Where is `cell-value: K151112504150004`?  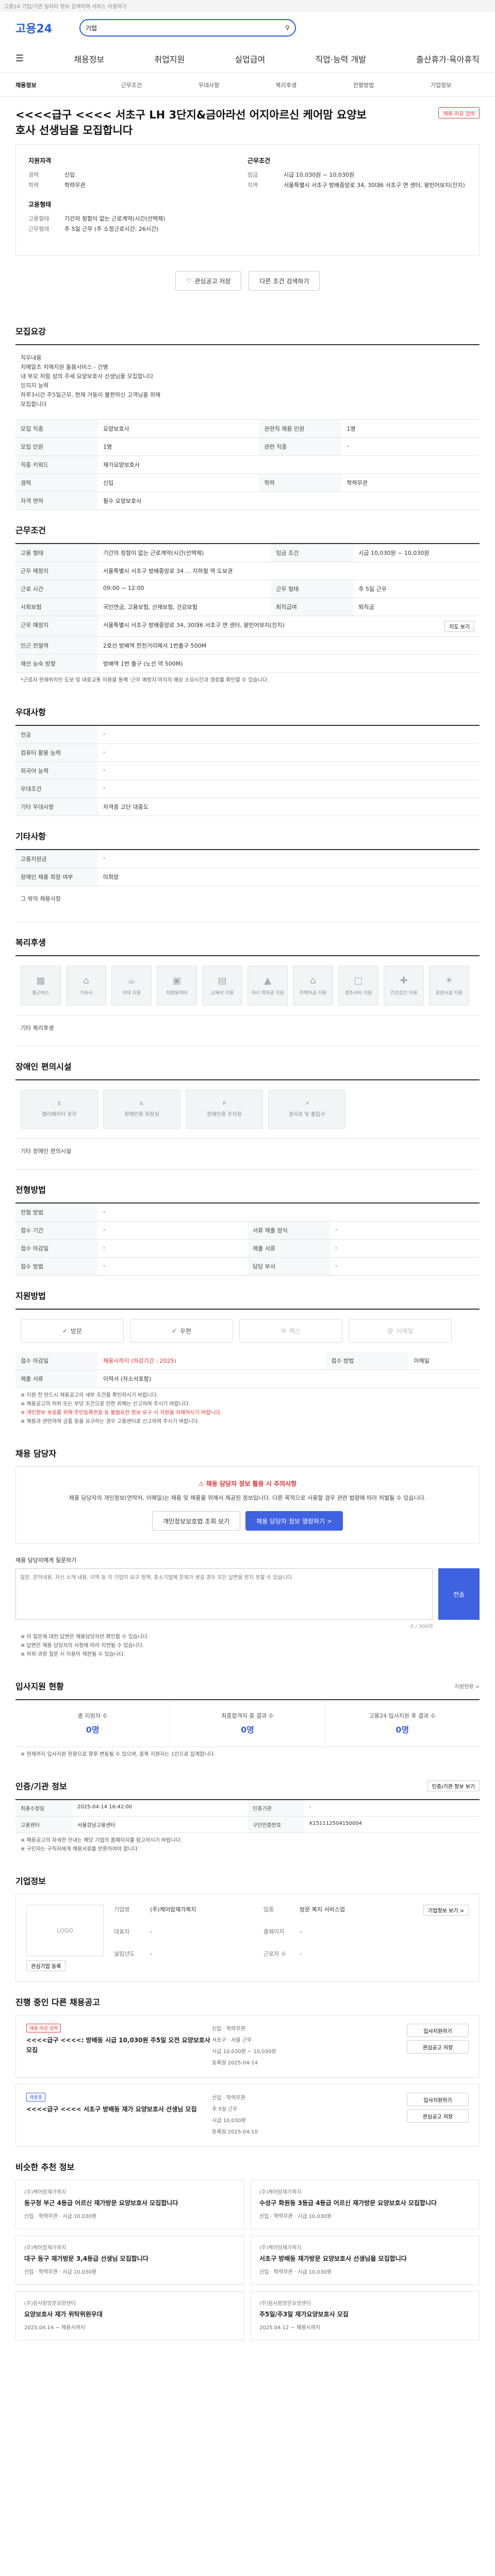
cell-value: K151112504150004 is located at coordinates (335, 1823).